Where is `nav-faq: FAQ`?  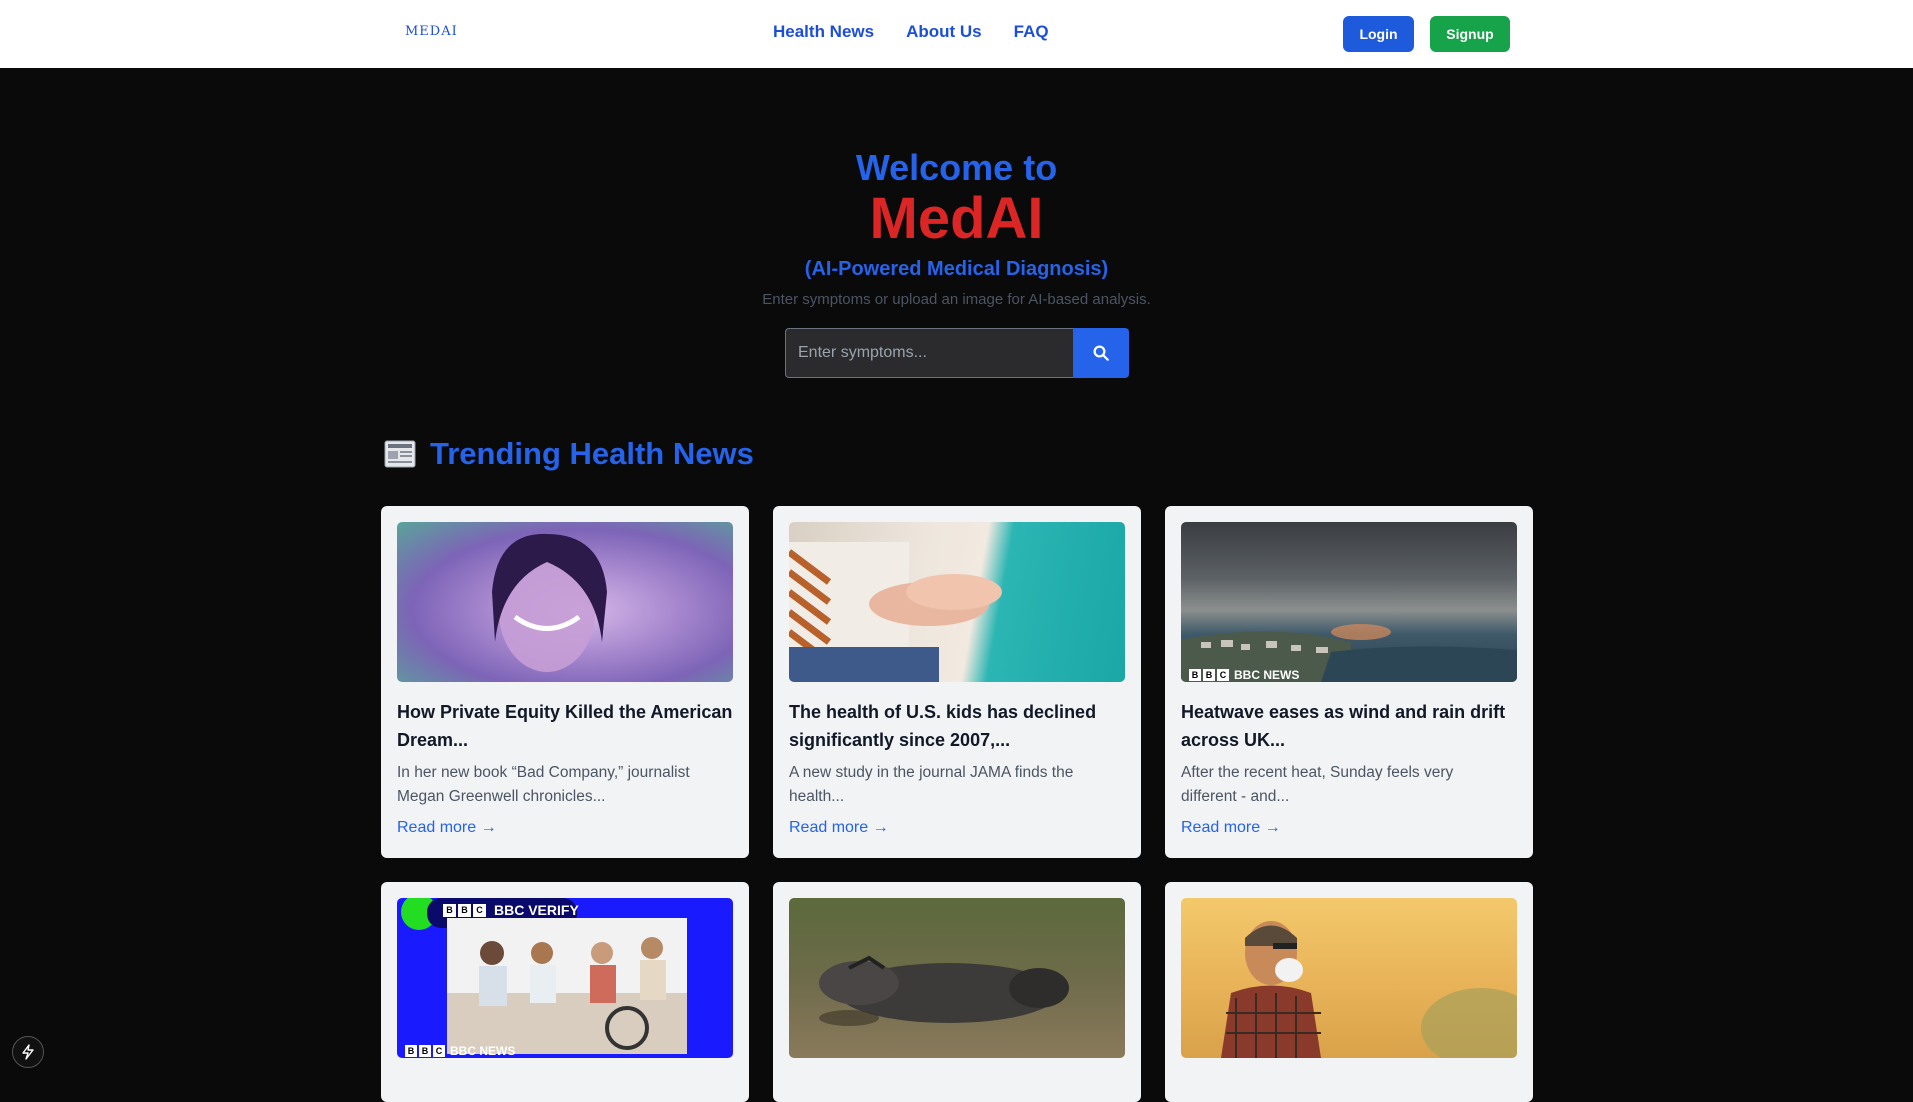
nav-faq: FAQ is located at coordinates (1031, 32).